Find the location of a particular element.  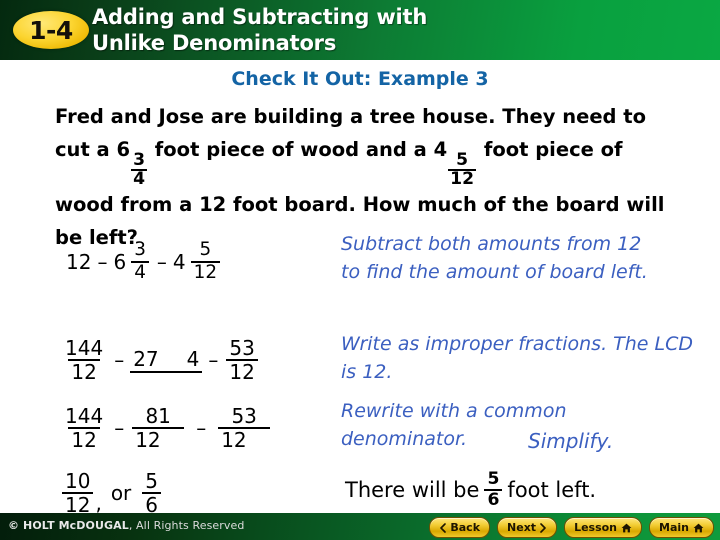

step-2-operator-2: – is located at coordinates (213, 360).